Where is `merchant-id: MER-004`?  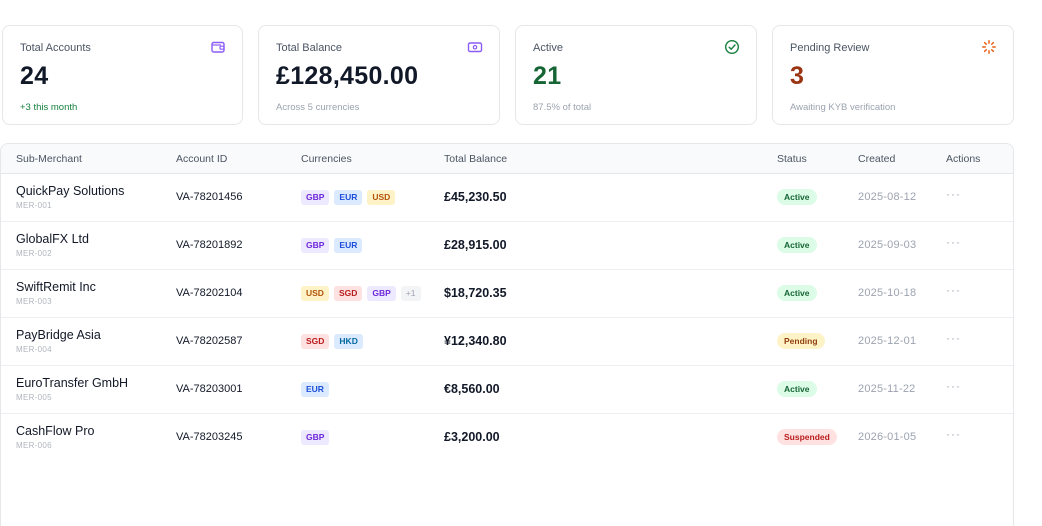
merchant-id: MER-004 is located at coordinates (34, 349).